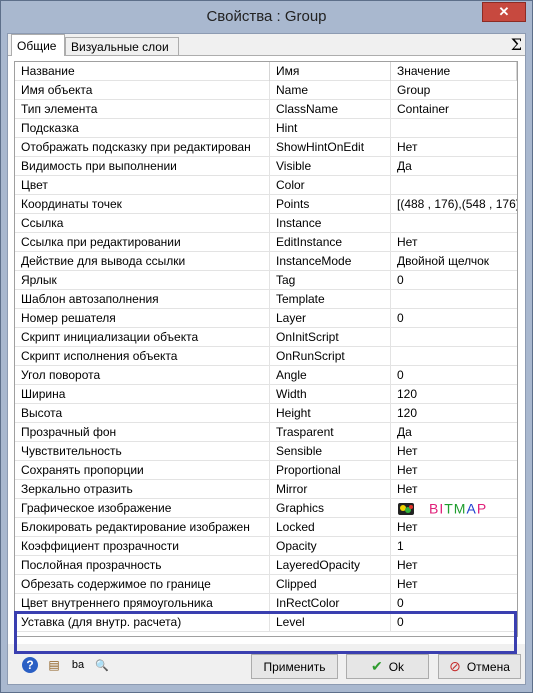 This screenshot has height=693, width=533. Describe the element at coordinates (330, 337) in the screenshot. I see `property-id: OnInitScript` at that location.